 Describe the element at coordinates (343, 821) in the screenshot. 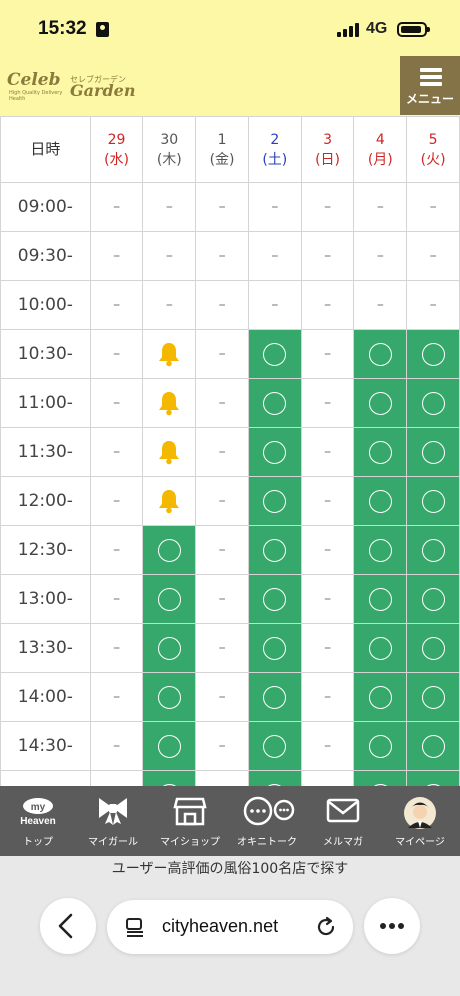

I see `nav-item-mail-magazine: メルマガ` at that location.